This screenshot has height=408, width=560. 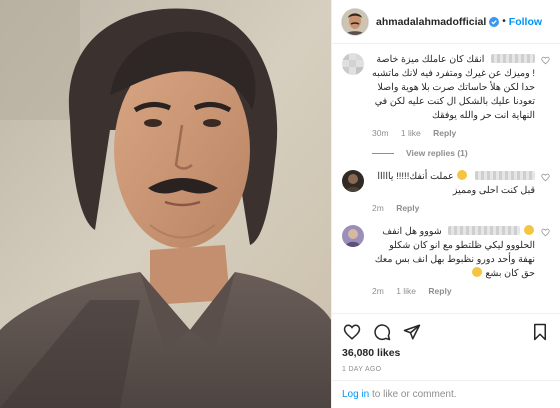 I want to click on view-replies-label: View replies (1), so click(x=437, y=153).